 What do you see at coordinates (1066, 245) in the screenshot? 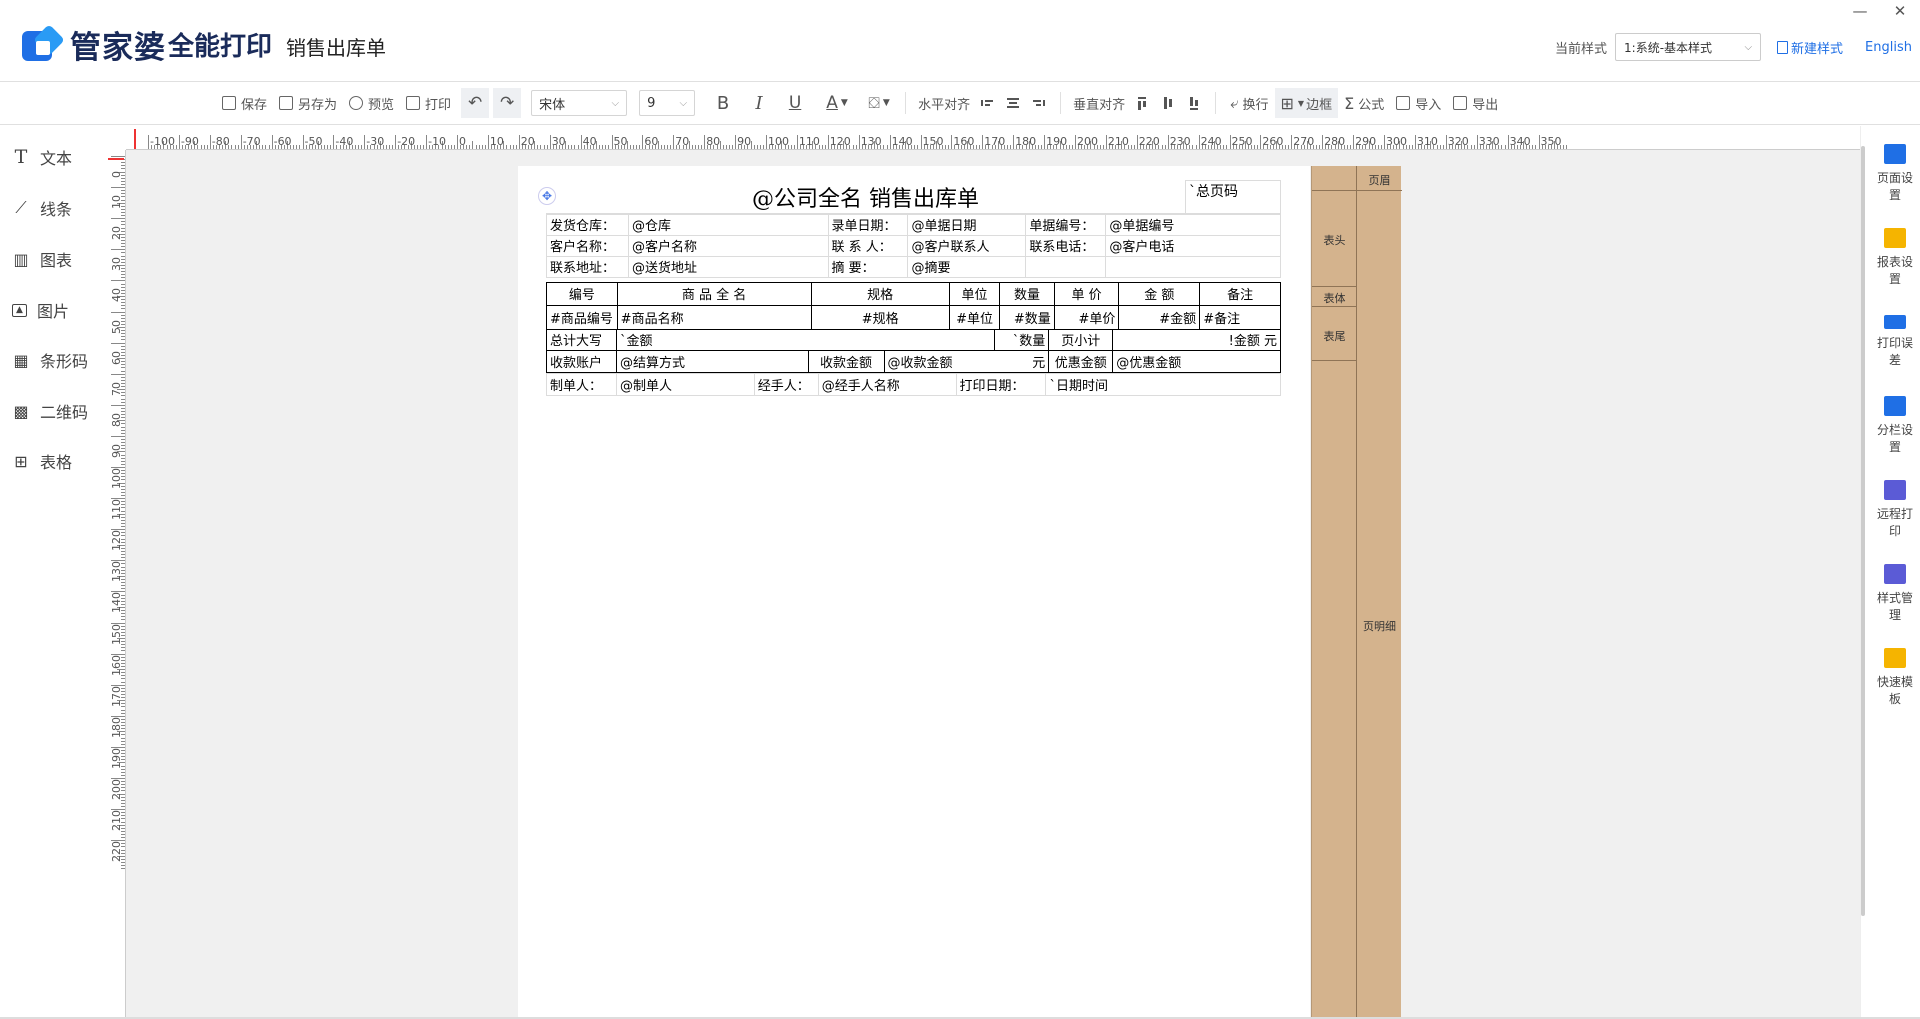
I see `phone-label: 联系电话：` at bounding box center [1066, 245].